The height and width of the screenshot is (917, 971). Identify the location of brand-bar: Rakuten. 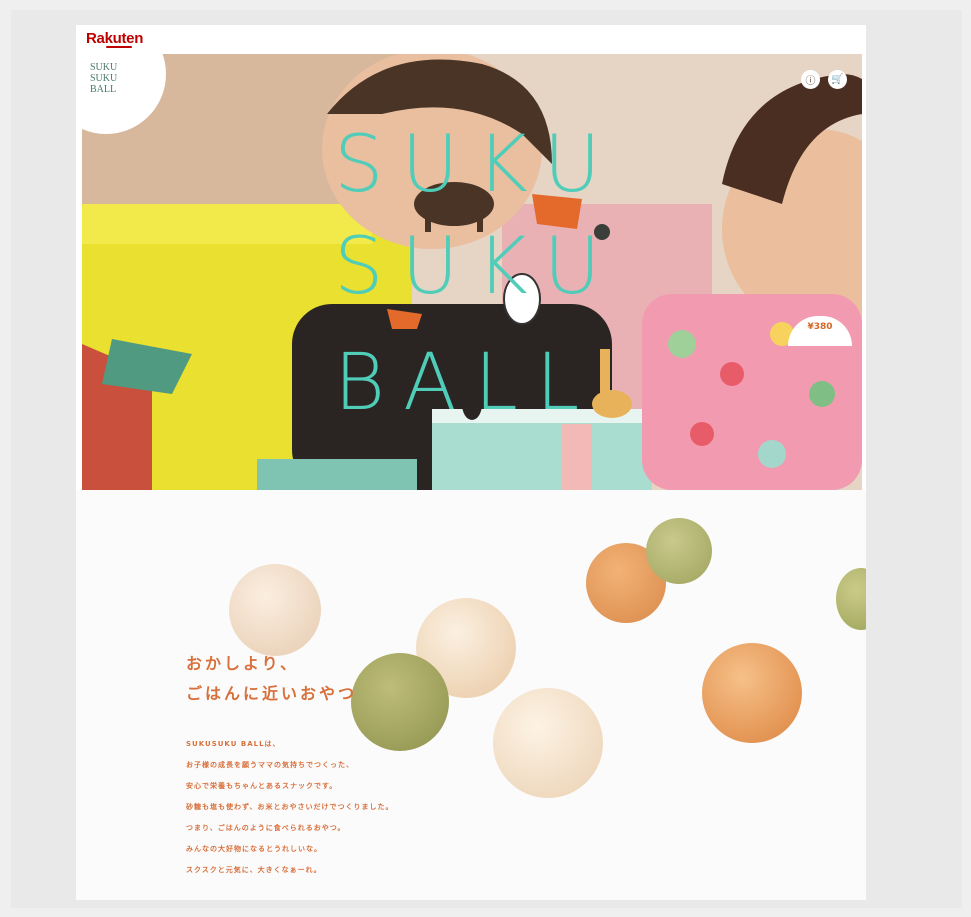
(471, 39).